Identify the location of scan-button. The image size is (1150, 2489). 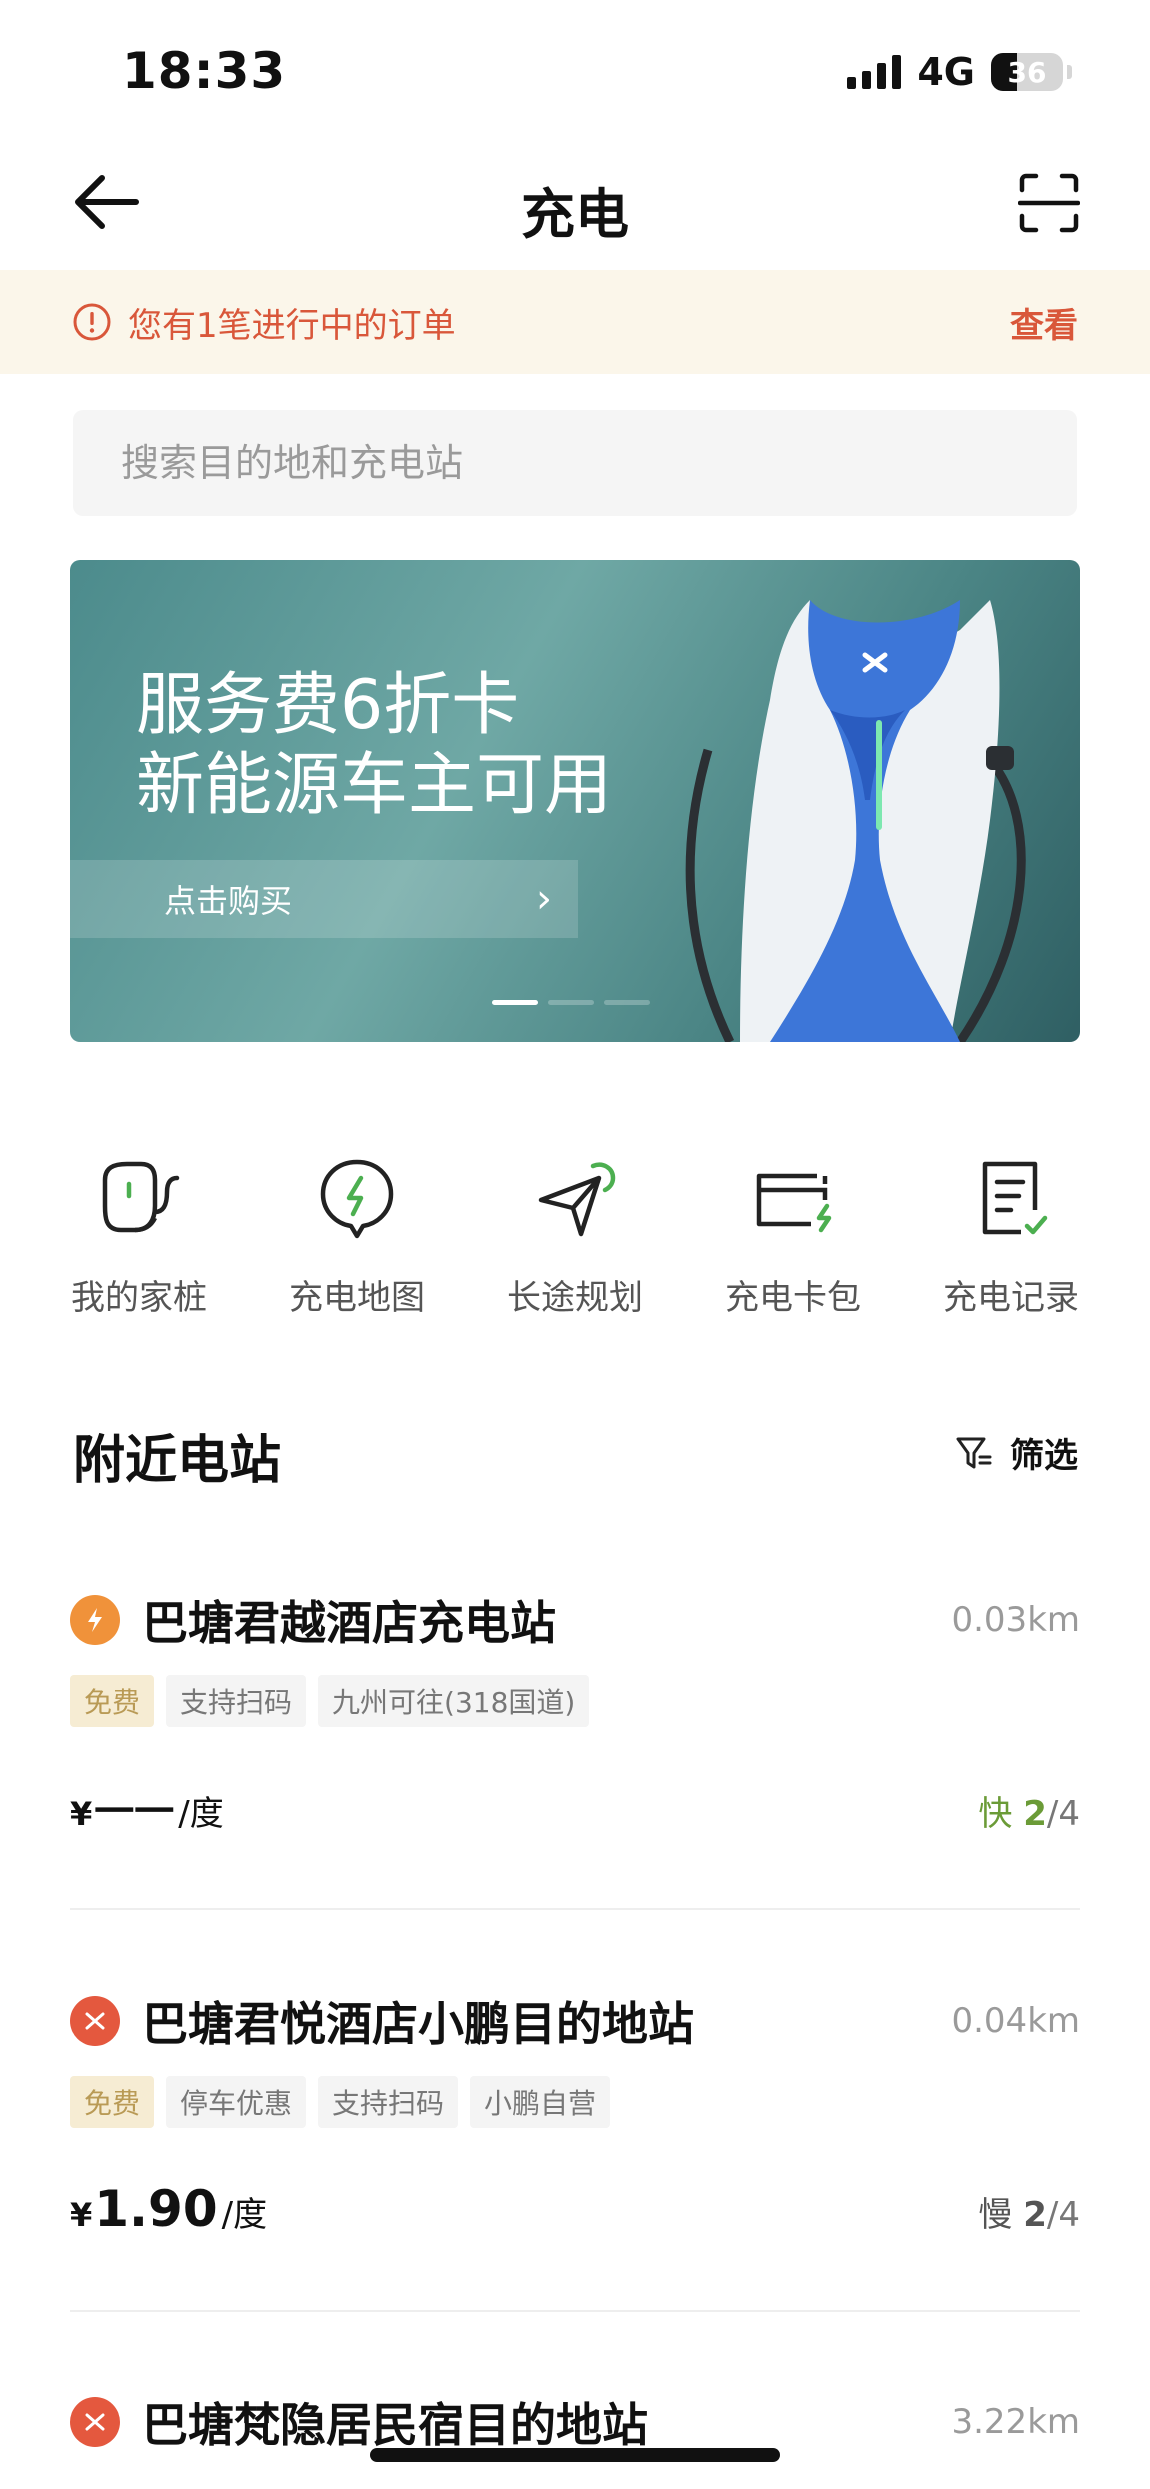
(1049, 203).